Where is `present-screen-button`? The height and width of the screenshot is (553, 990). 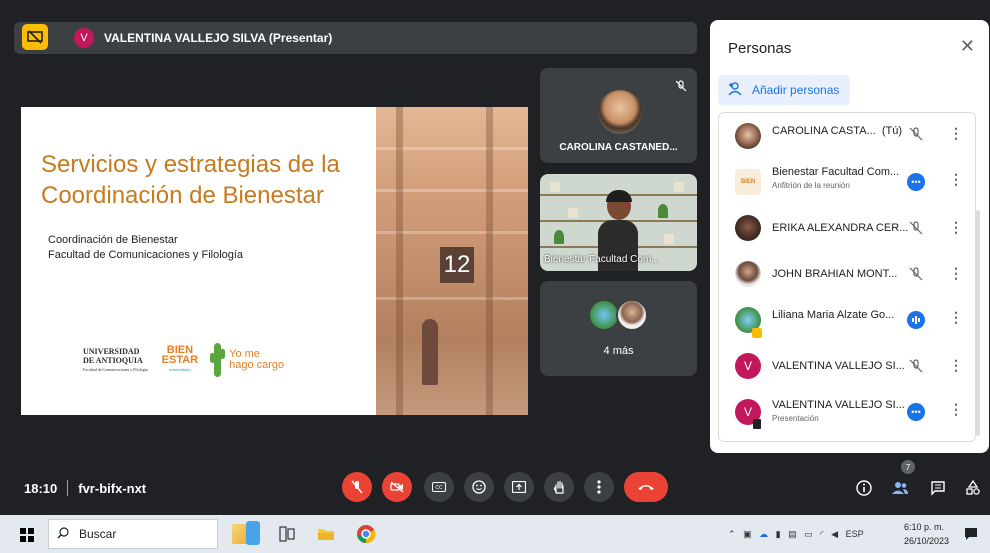
present-screen-button is located at coordinates (519, 487).